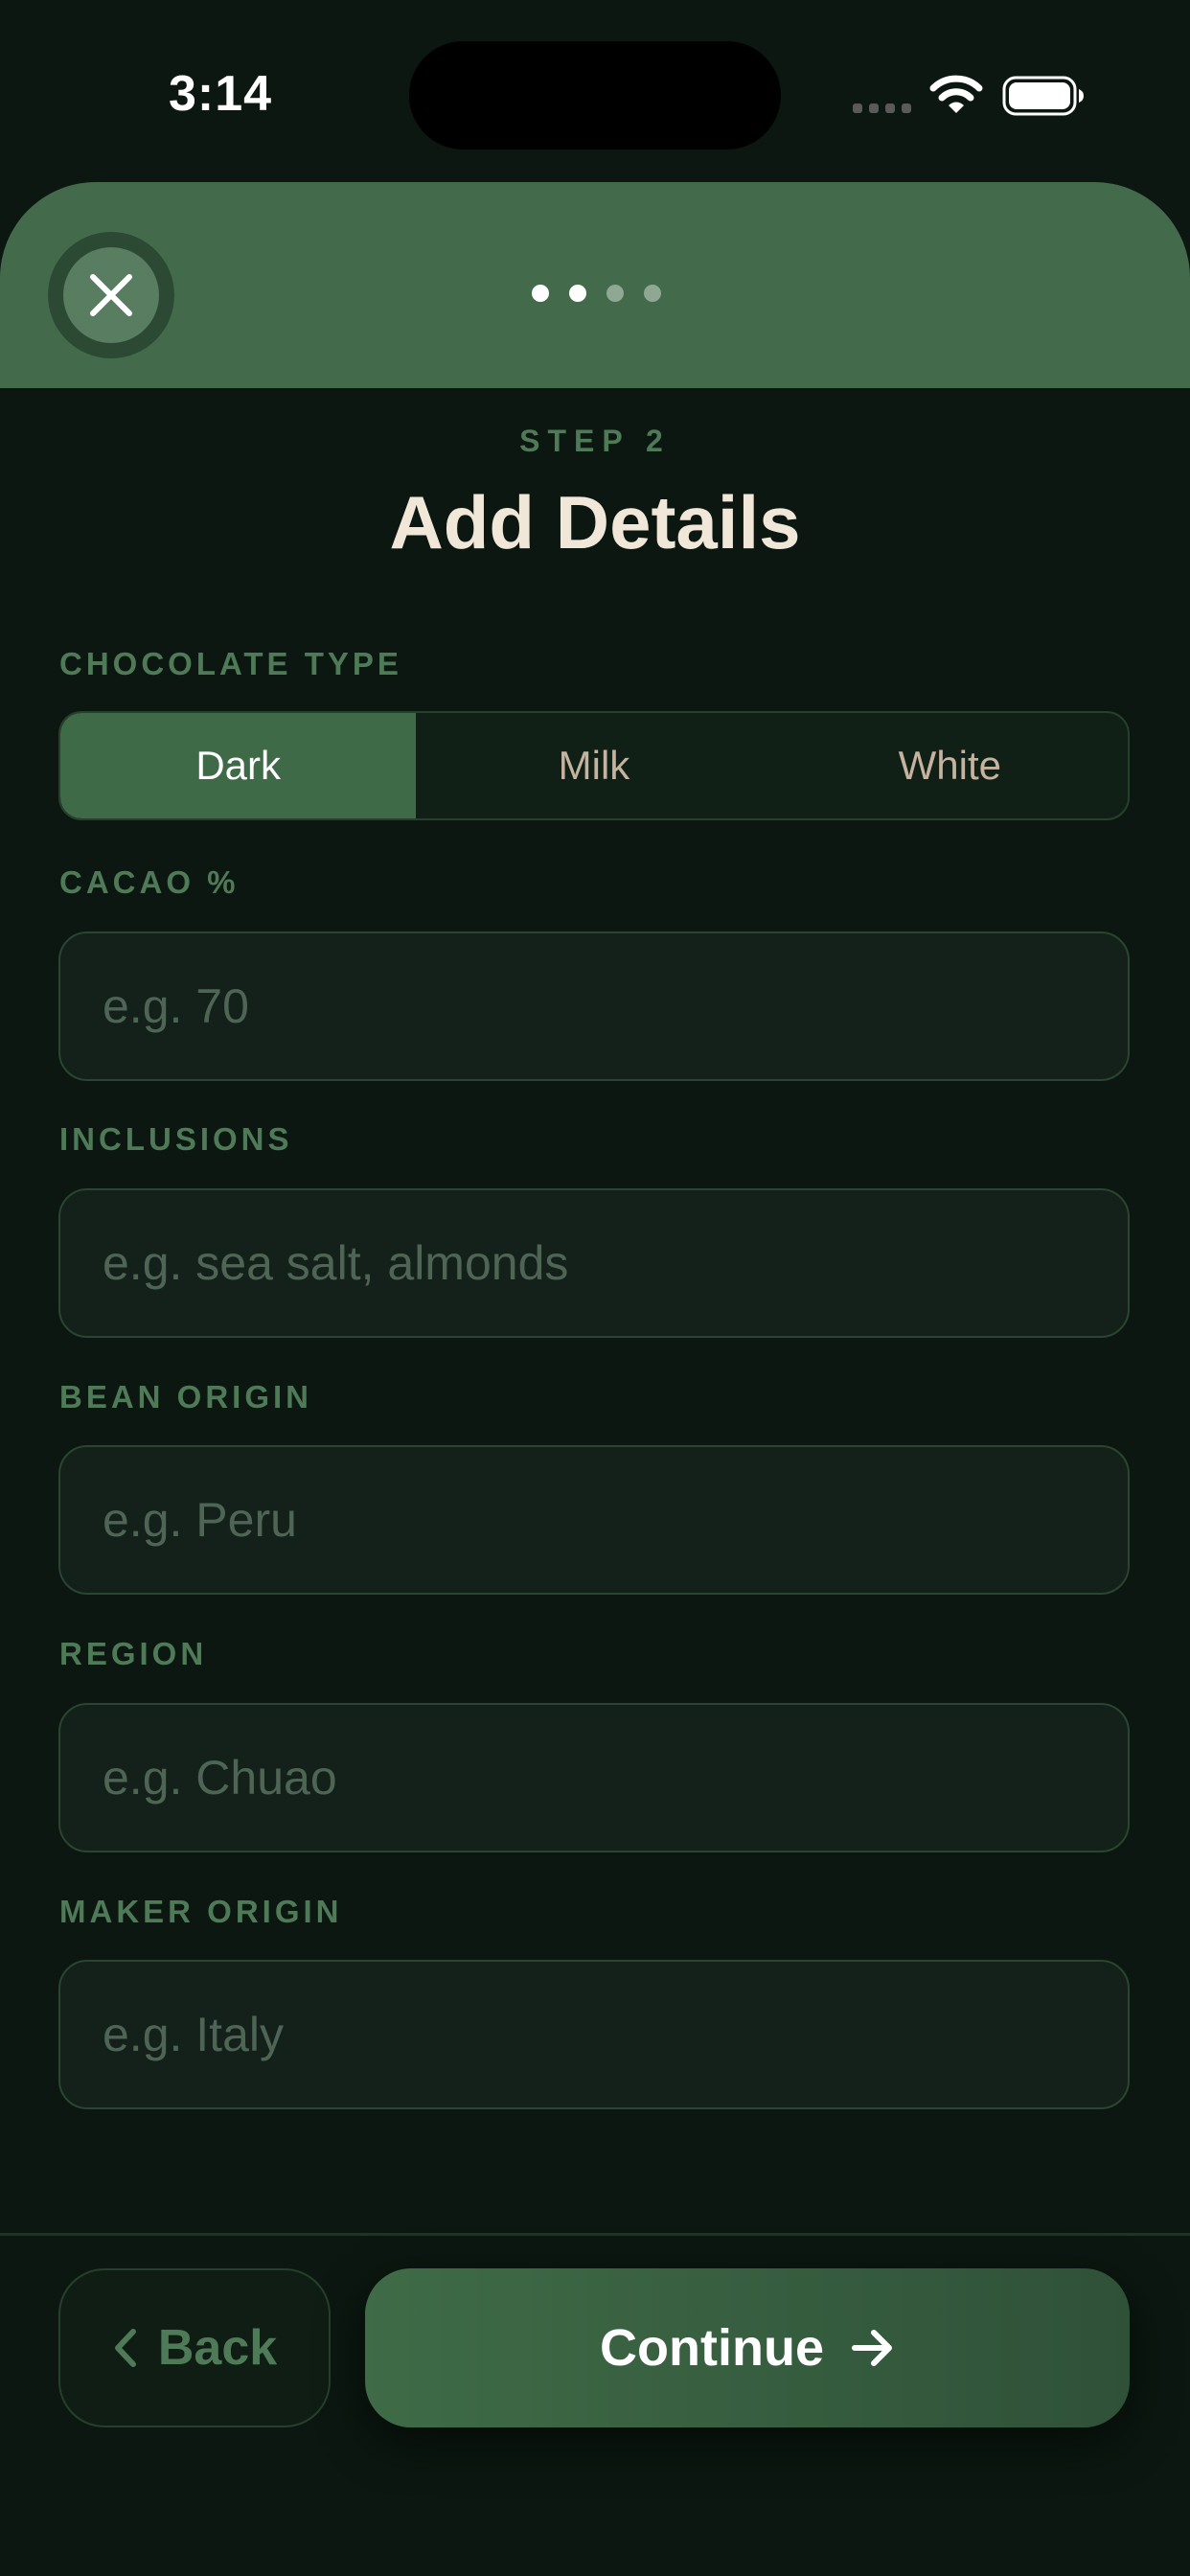  I want to click on dynamic-island, so click(595, 95).